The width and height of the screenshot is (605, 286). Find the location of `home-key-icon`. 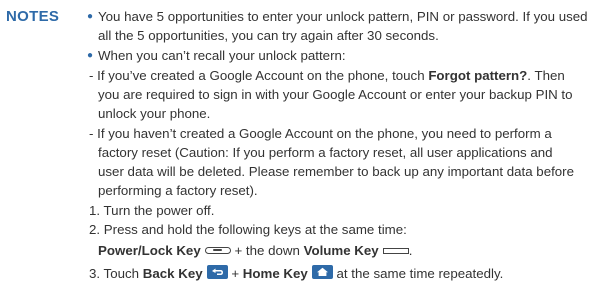

home-key-icon is located at coordinates (322, 272).